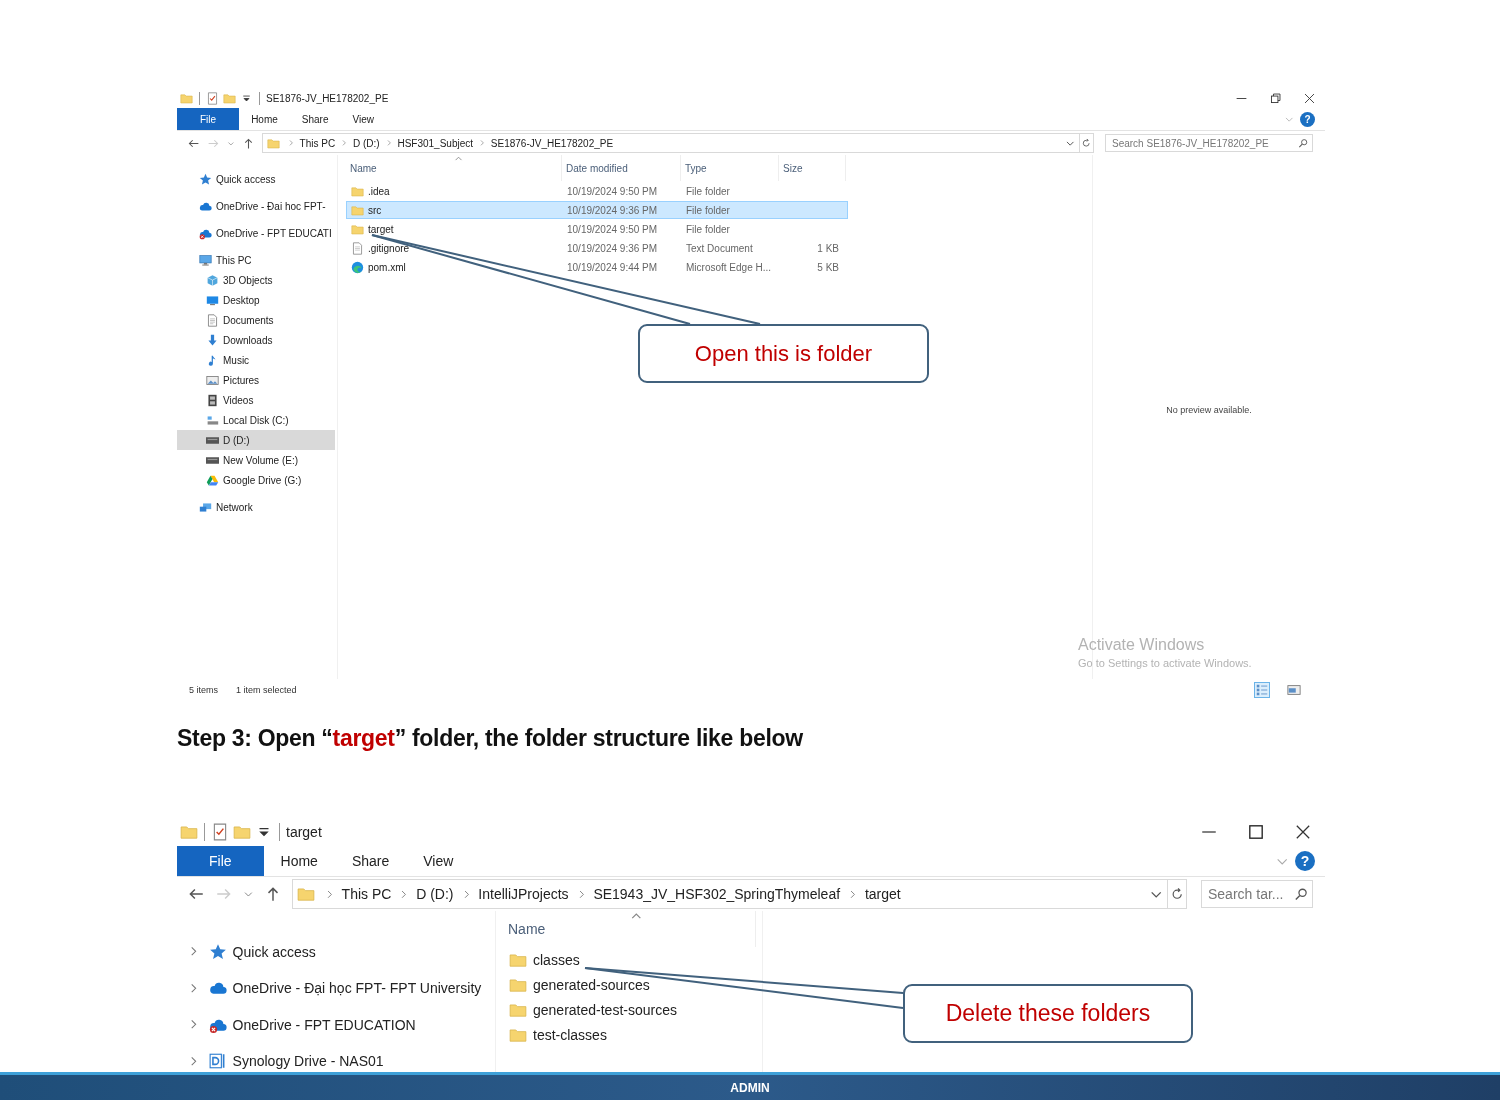 This screenshot has height=1100, width=1500. What do you see at coordinates (631, 985) in the screenshot?
I see `file-row: generated-sources` at bounding box center [631, 985].